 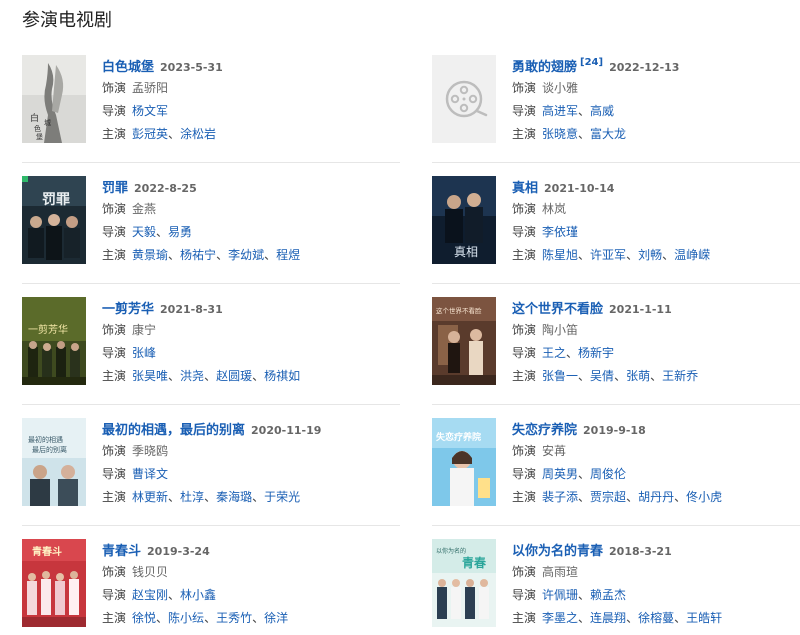 What do you see at coordinates (282, 376) in the screenshot?
I see `star-line-link: 杨祺如` at bounding box center [282, 376].